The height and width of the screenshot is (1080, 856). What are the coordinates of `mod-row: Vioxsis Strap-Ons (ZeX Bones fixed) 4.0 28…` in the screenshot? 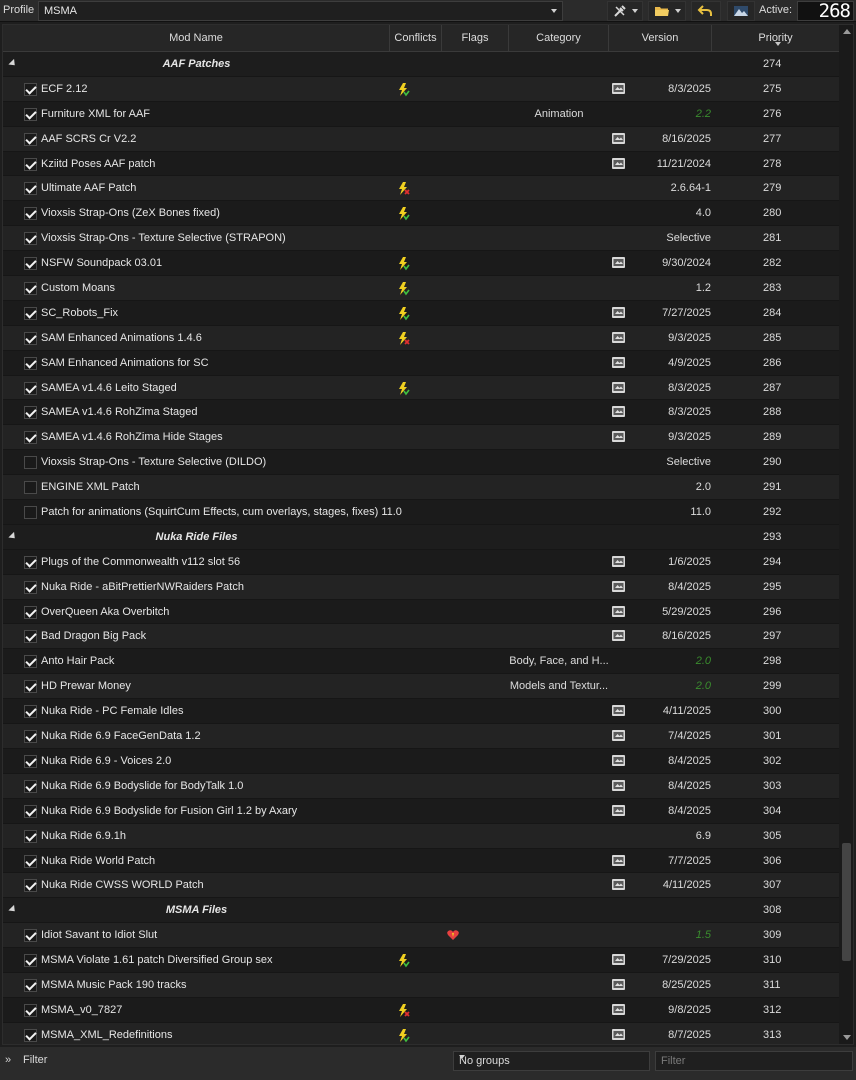 It's located at (421, 214).